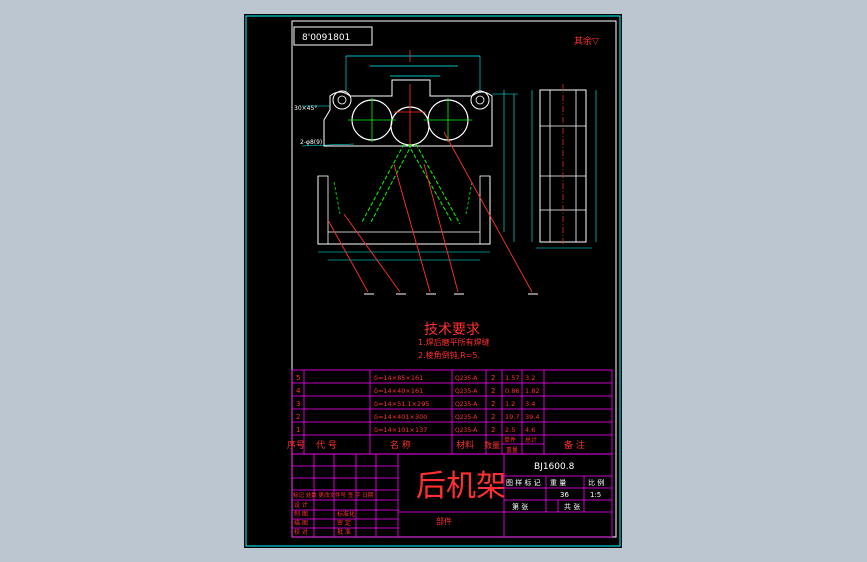 The width and height of the screenshot is (867, 562). I want to click on tech-item-1: 1.焊后磨平所有焊缝, so click(454, 342).